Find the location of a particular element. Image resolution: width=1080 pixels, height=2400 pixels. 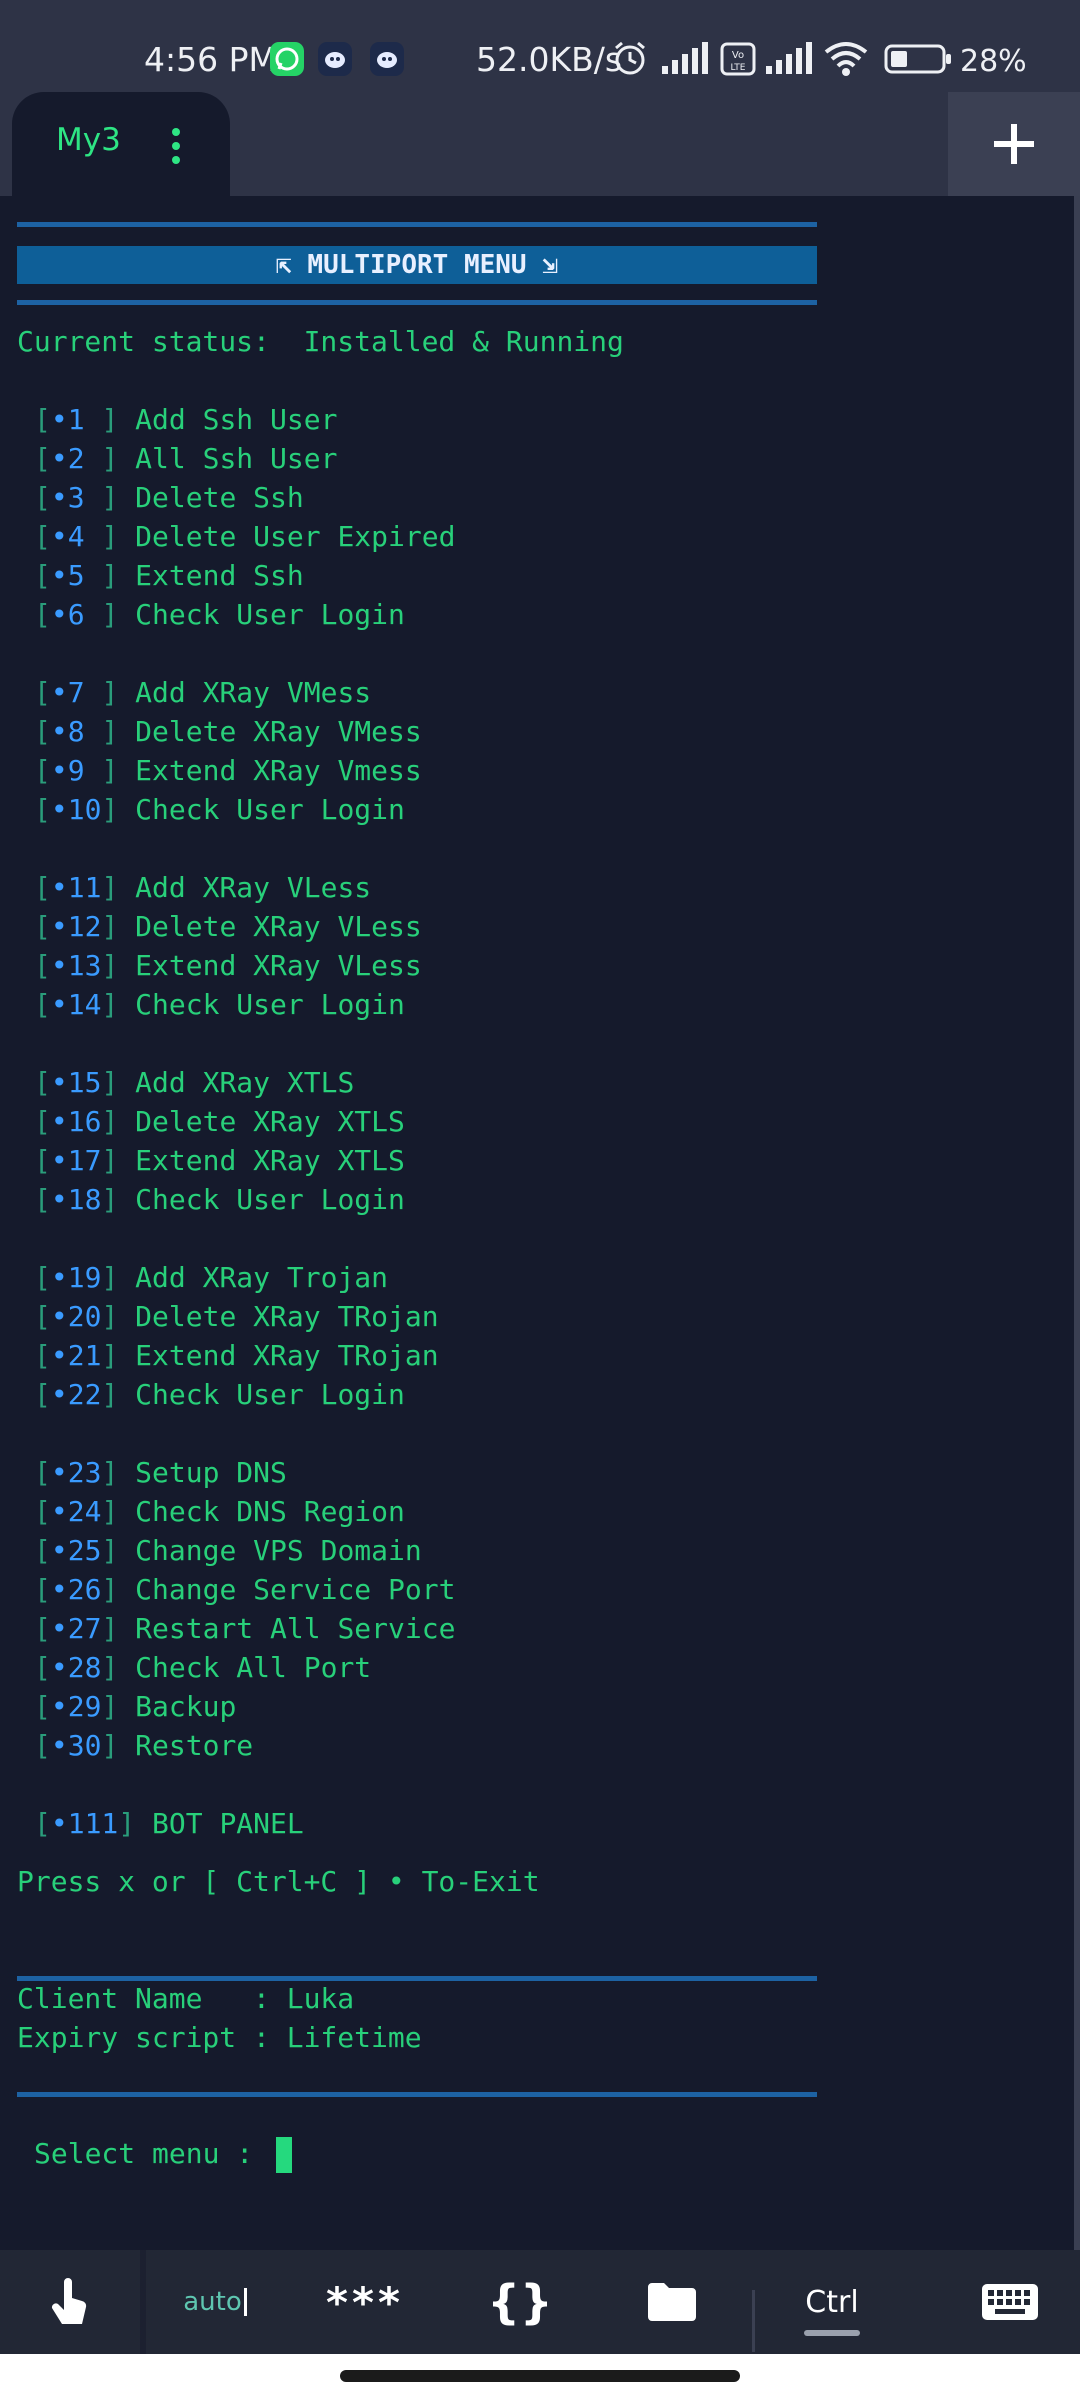

keyboard-button is located at coordinates (1010, 2302).